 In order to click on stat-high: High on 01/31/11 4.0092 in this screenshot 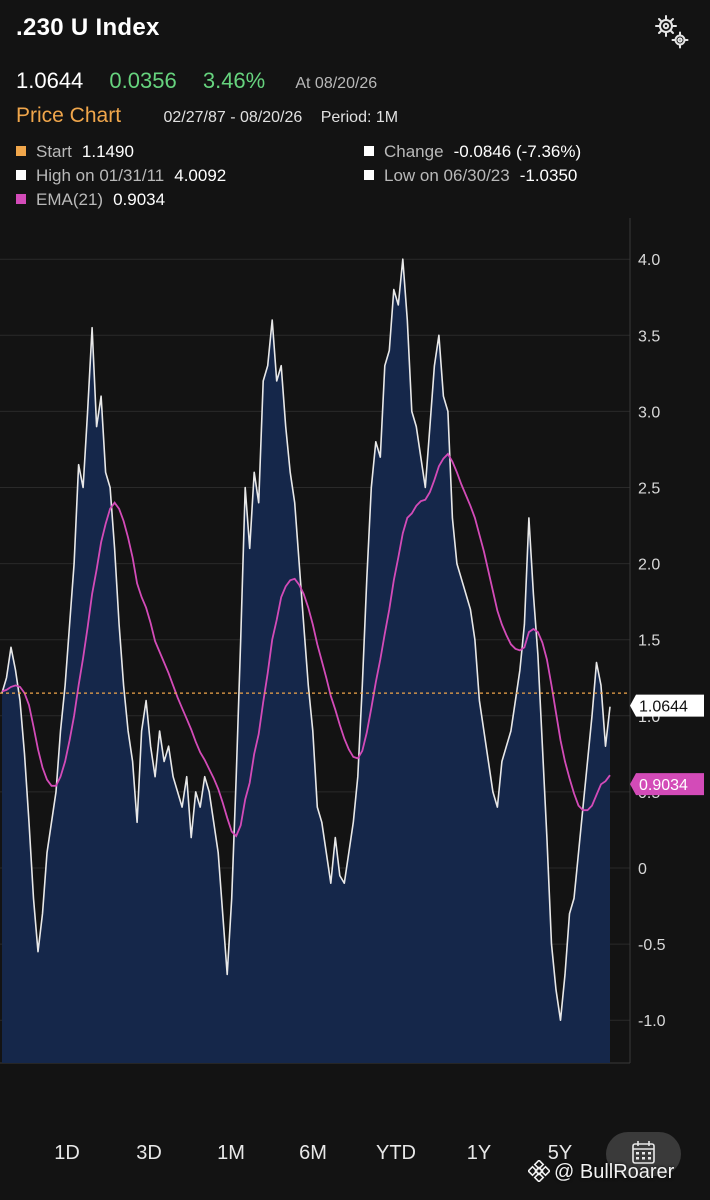, I will do `click(121, 176)`.